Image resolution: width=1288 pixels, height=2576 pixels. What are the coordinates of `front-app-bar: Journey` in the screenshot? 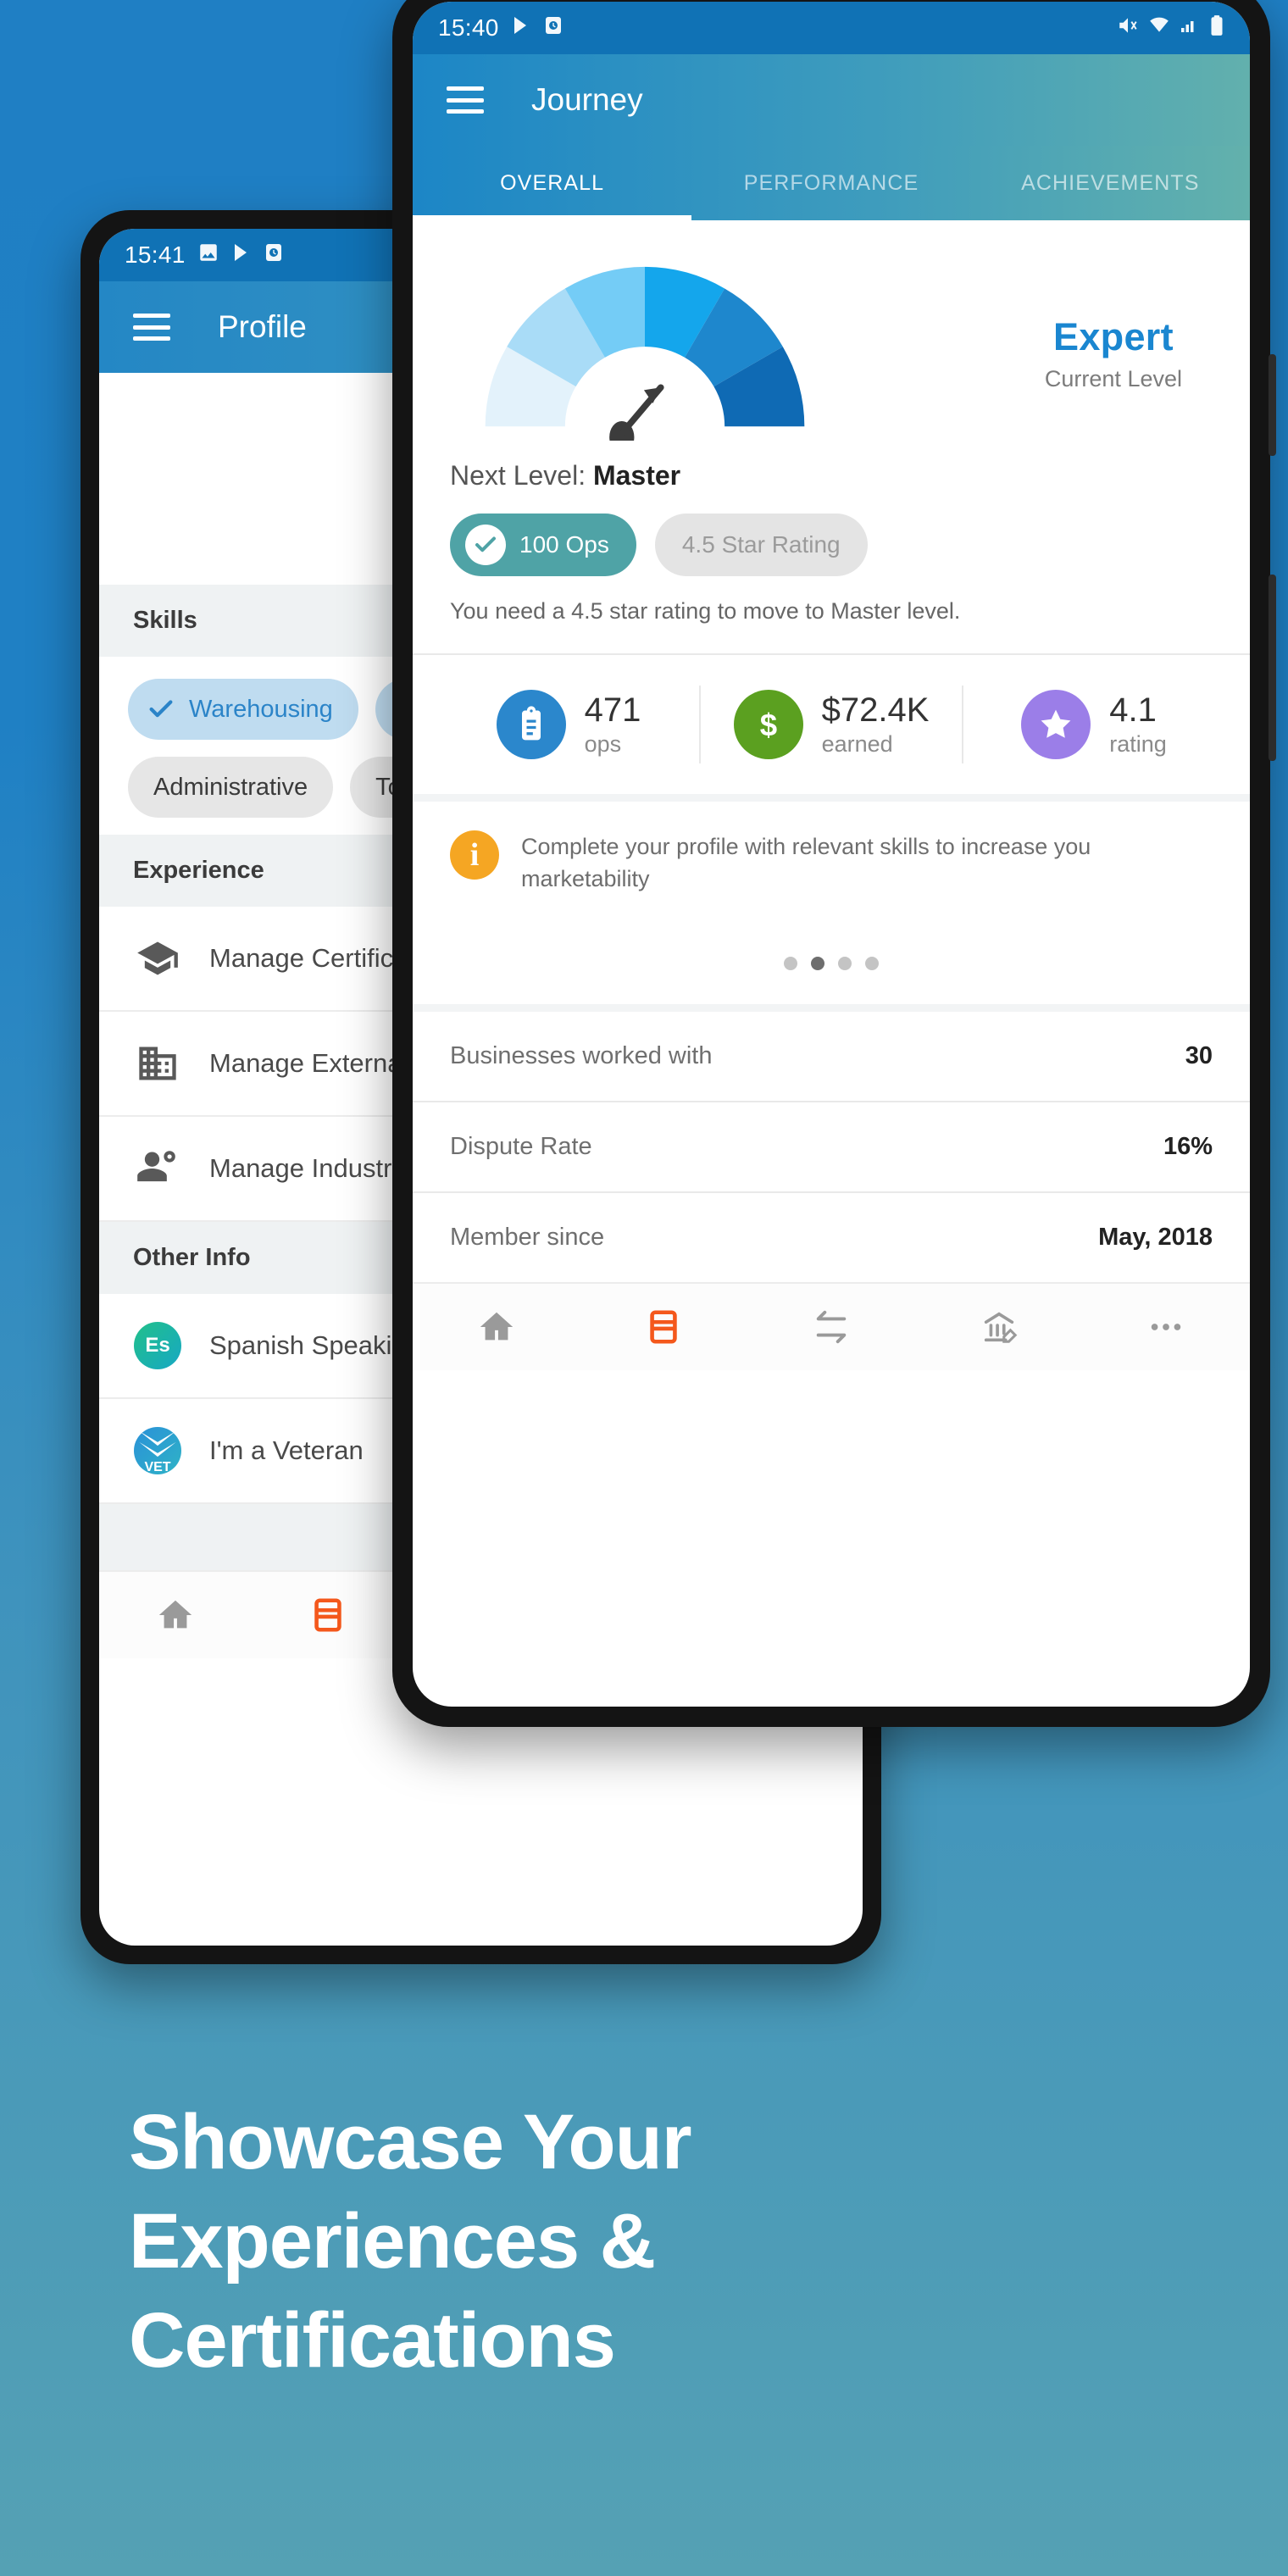 It's located at (831, 100).